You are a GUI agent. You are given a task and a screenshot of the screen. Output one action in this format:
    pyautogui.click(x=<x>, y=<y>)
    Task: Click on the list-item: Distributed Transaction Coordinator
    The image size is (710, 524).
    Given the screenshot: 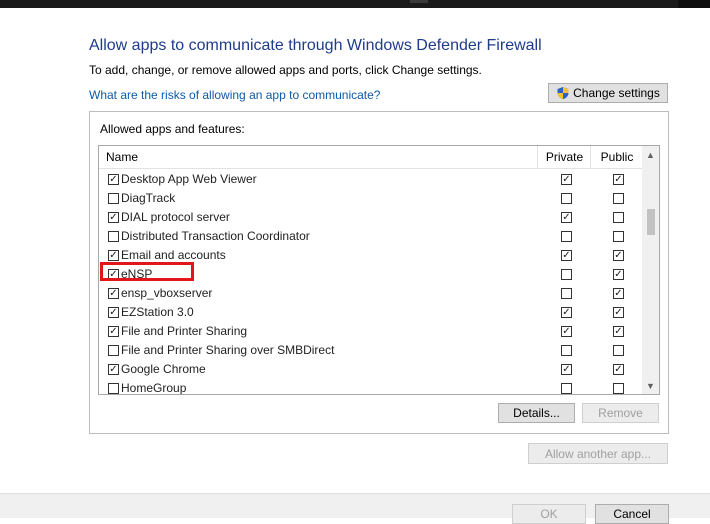 What is the action you would take?
    pyautogui.click(x=370, y=236)
    